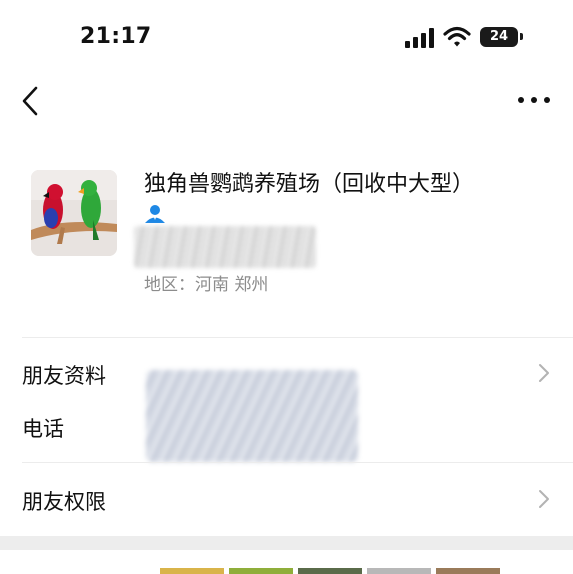  What do you see at coordinates (521, 36) in the screenshot?
I see `battery-tip` at bounding box center [521, 36].